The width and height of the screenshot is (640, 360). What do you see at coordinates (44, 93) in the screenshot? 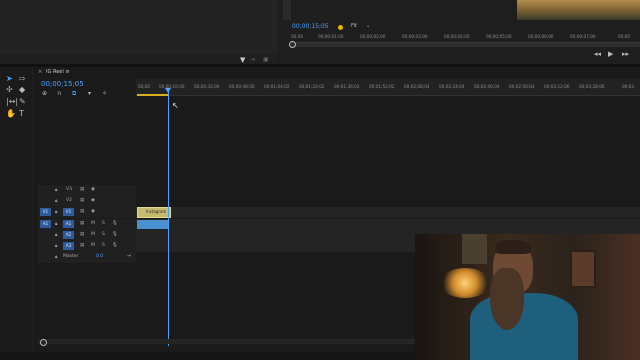
I see `insert-sequence-icon: ⊕` at bounding box center [44, 93].